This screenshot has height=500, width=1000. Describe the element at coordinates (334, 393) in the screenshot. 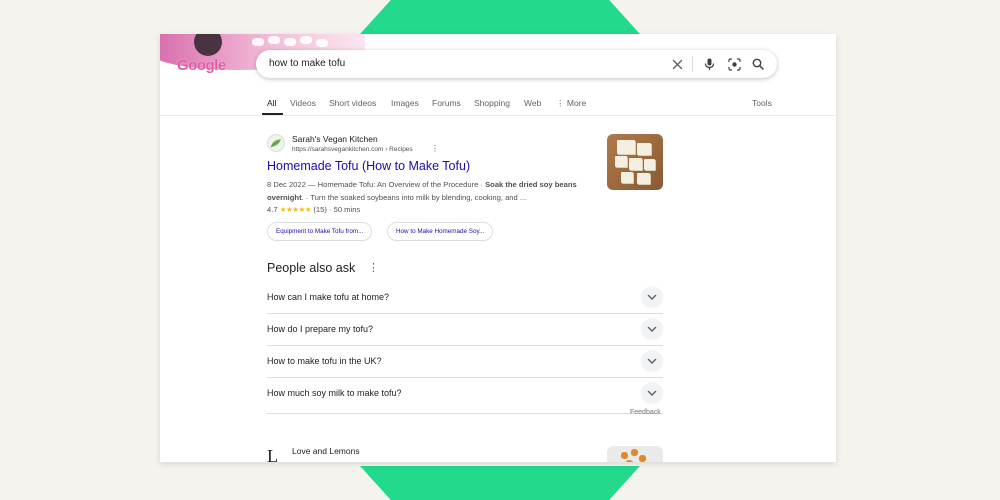

I see `paa-question-text: How much soy milk to make tofu?` at that location.